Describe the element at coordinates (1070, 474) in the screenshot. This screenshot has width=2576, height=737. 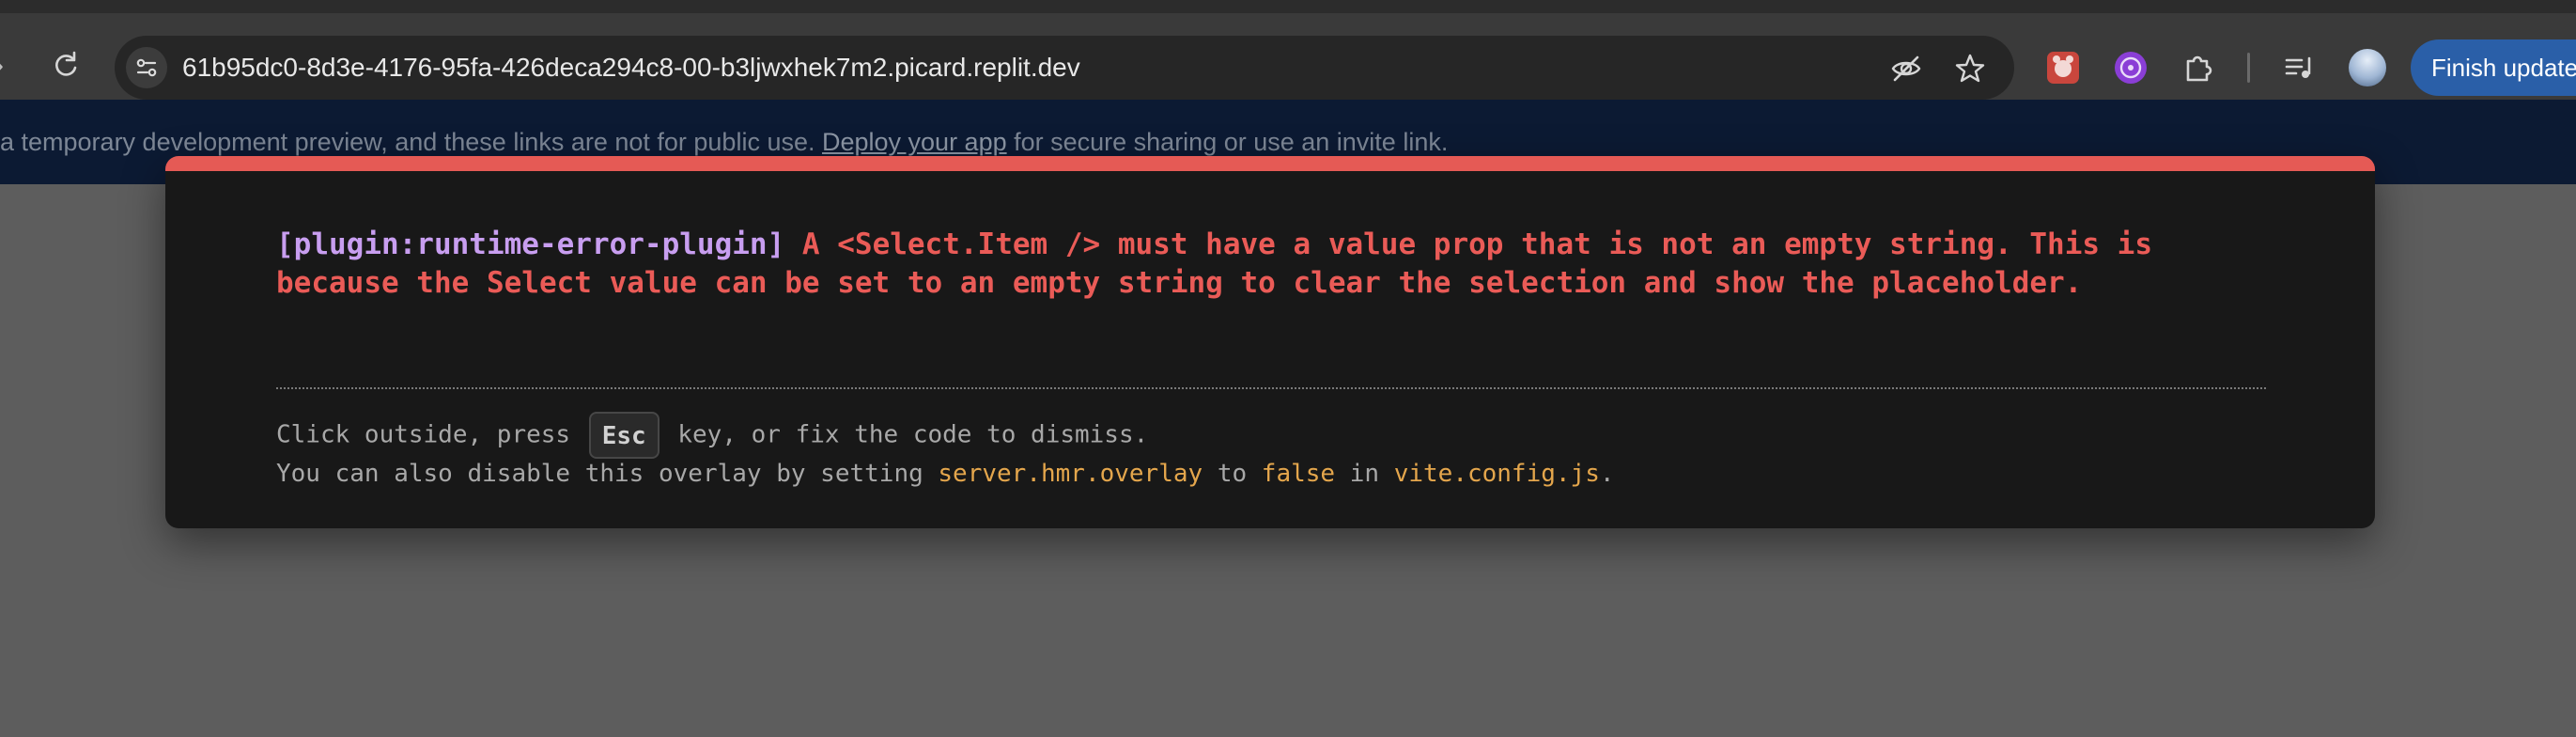
I see `config-key: server.hmr.overlay` at that location.